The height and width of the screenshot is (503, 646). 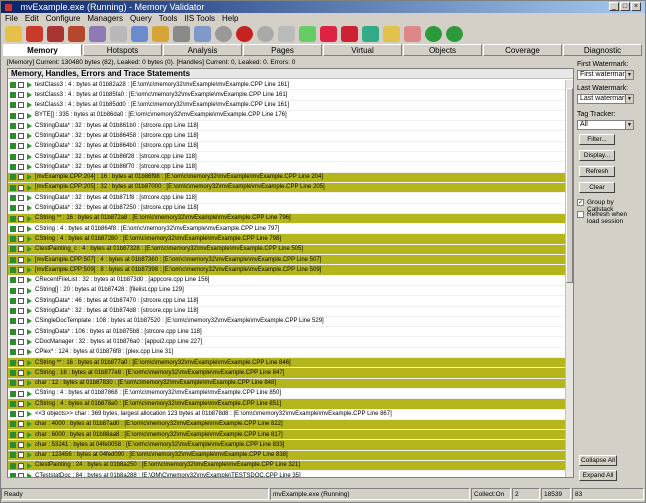 I want to click on menu-help: Help, so click(x=230, y=18).